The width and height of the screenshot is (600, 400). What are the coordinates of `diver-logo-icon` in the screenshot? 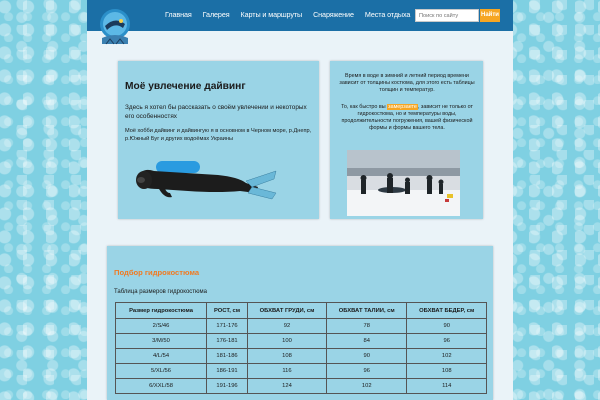 It's located at (115, 26).